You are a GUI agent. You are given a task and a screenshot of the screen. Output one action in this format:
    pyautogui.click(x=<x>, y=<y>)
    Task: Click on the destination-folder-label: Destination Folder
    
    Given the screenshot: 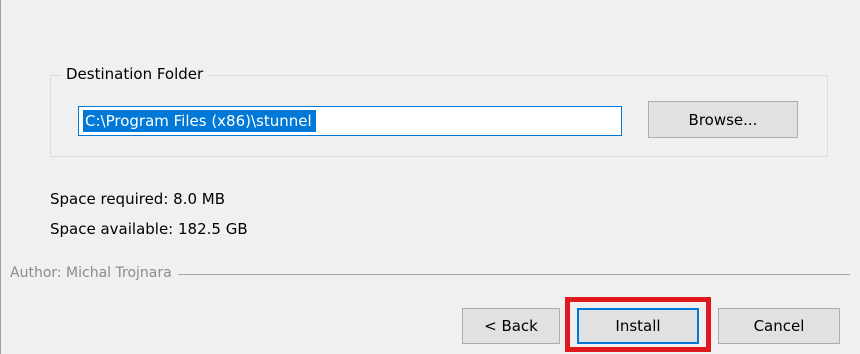 What is the action you would take?
    pyautogui.click(x=135, y=74)
    